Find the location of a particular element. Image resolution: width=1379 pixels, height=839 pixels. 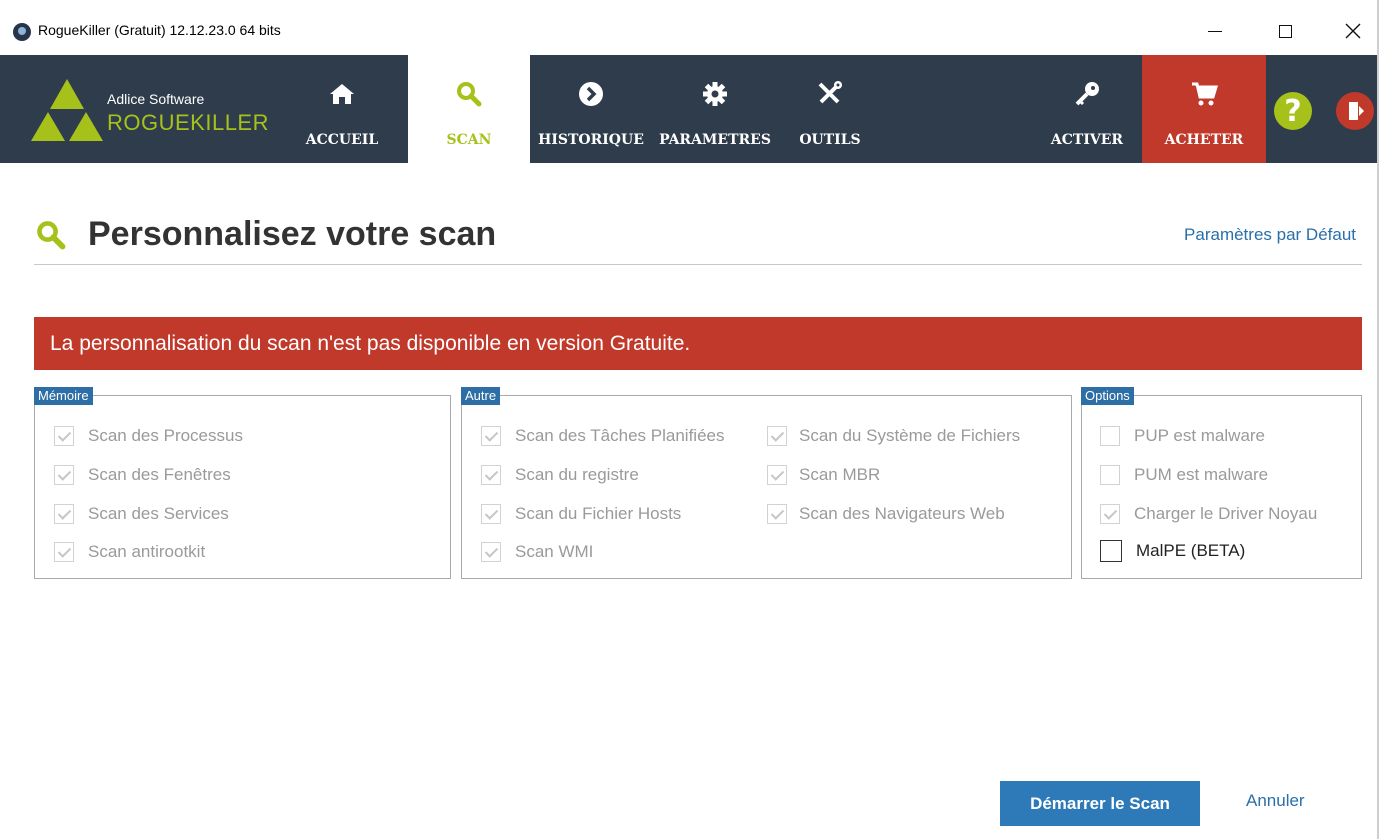

start-scan-button: Démarrer le Scan is located at coordinates (1100, 803).